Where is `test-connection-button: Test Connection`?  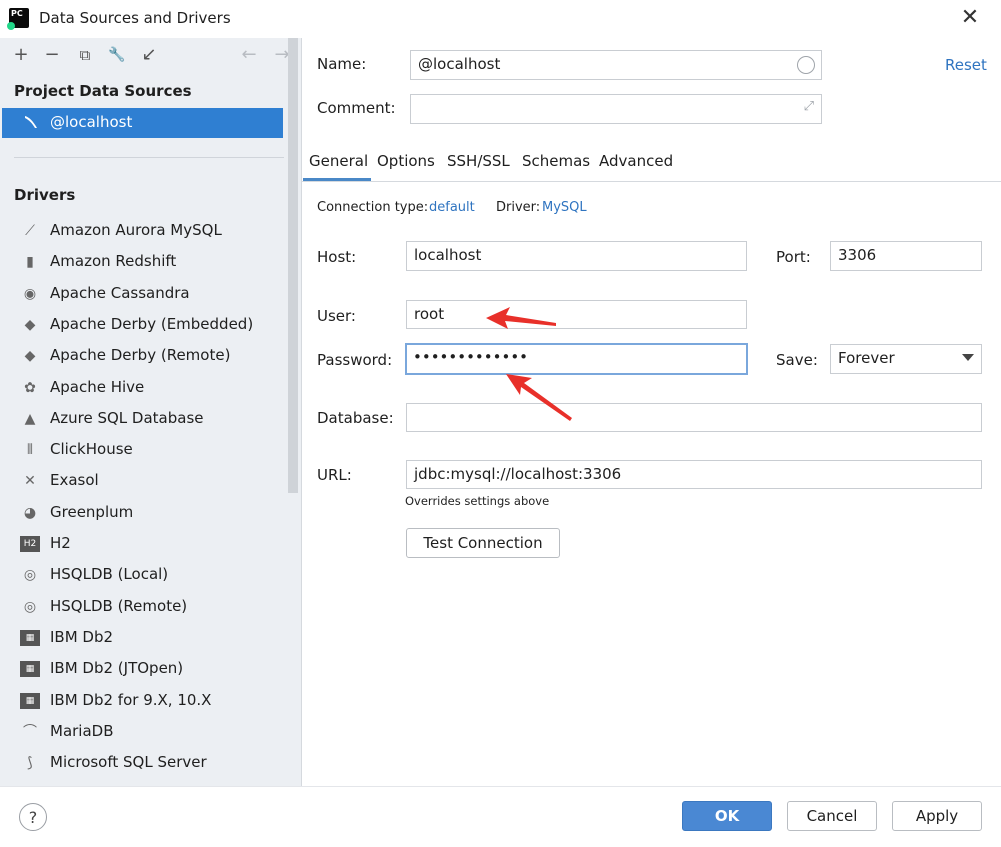
test-connection-button: Test Connection is located at coordinates (483, 543).